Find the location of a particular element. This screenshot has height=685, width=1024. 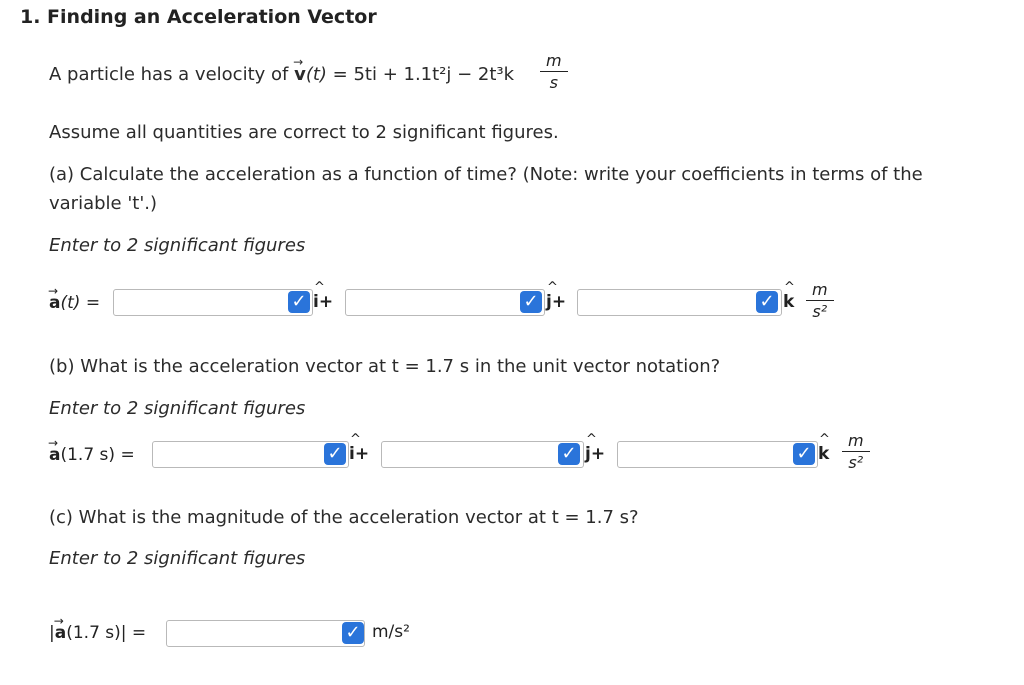

part-a-i-unit: ^ i+ is located at coordinates (323, 296).